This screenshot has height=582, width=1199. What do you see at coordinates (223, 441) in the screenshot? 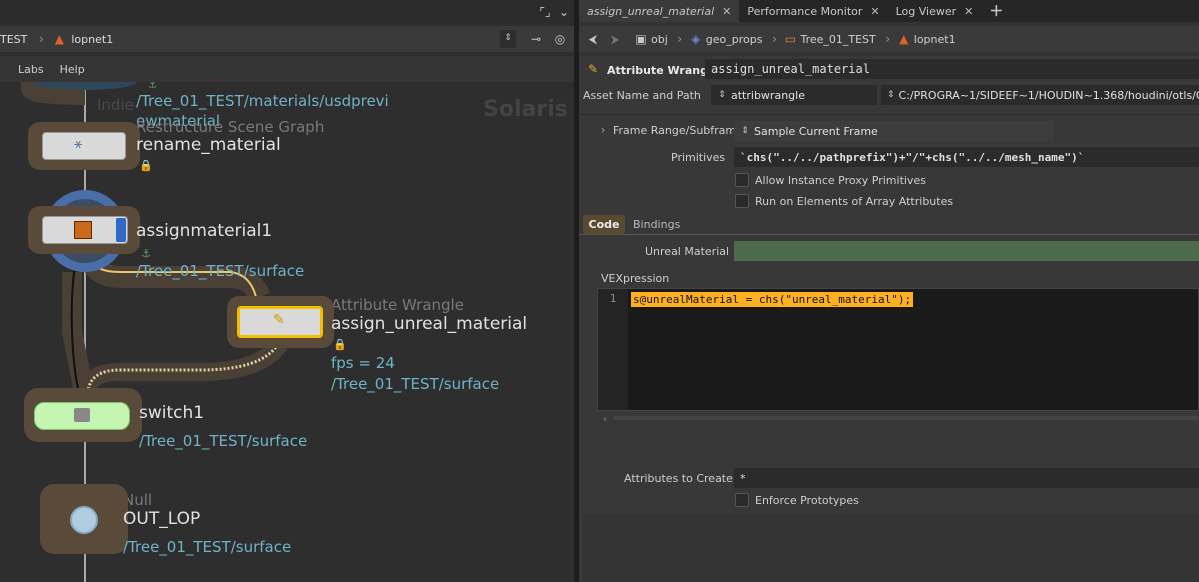
I see `switch-node-path: /Tree_01_TEST/surface` at bounding box center [223, 441].